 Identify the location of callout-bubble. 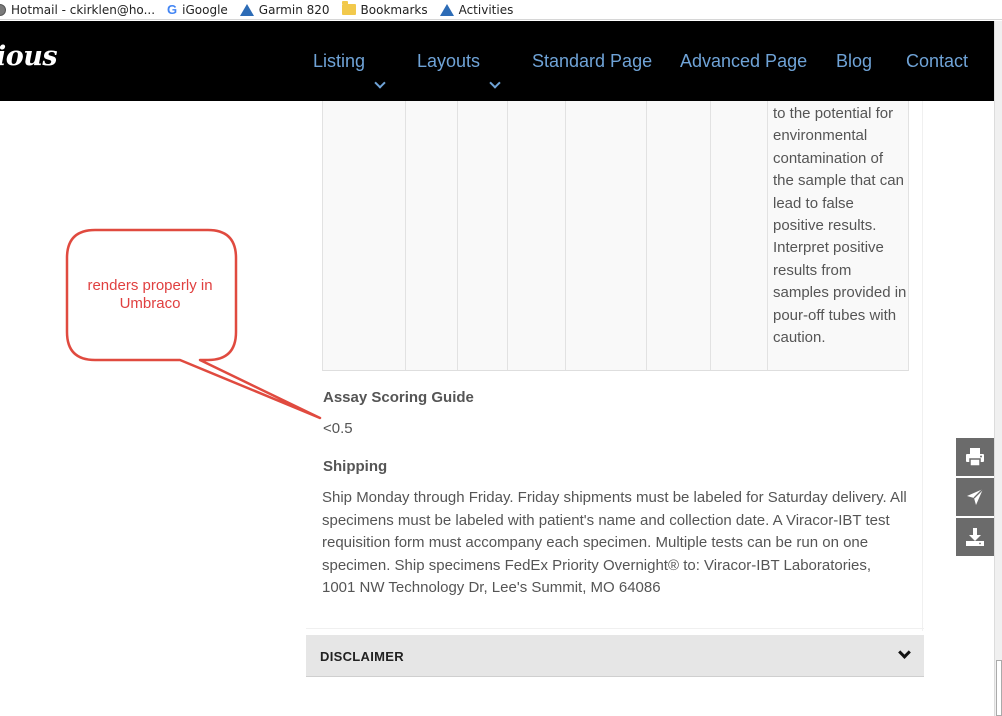
(193, 324).